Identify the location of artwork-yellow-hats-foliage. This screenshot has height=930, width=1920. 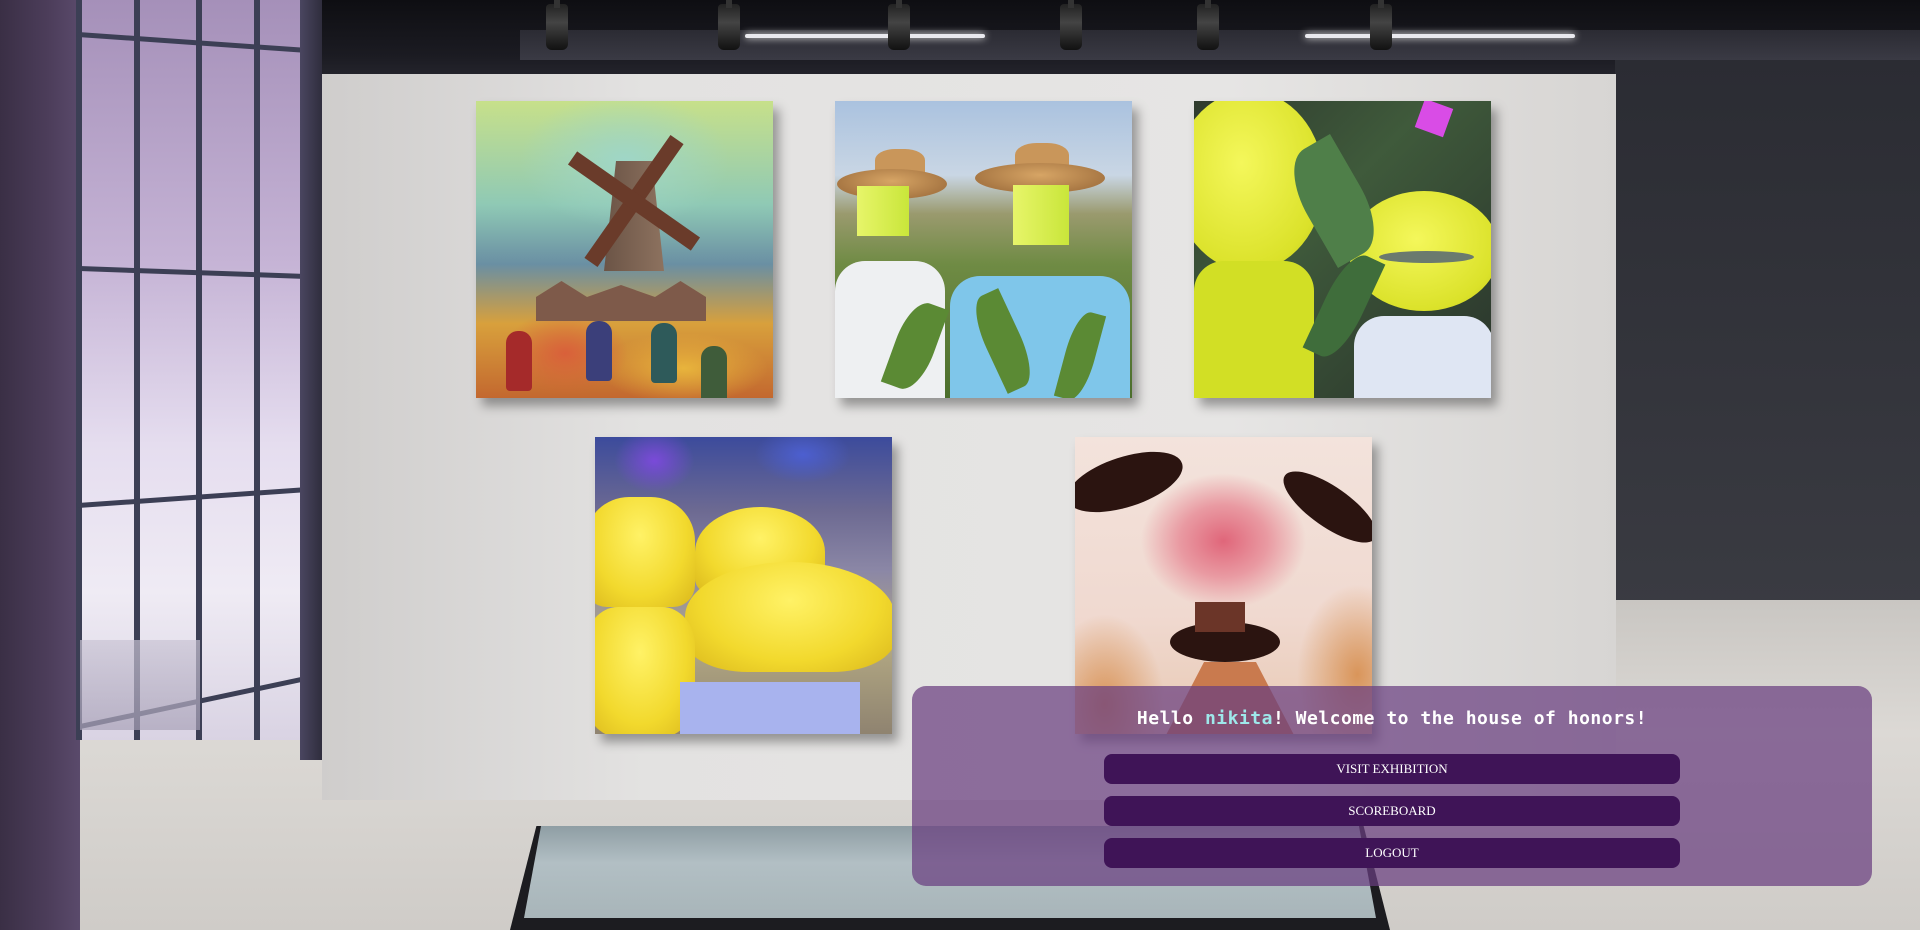
(1342, 249).